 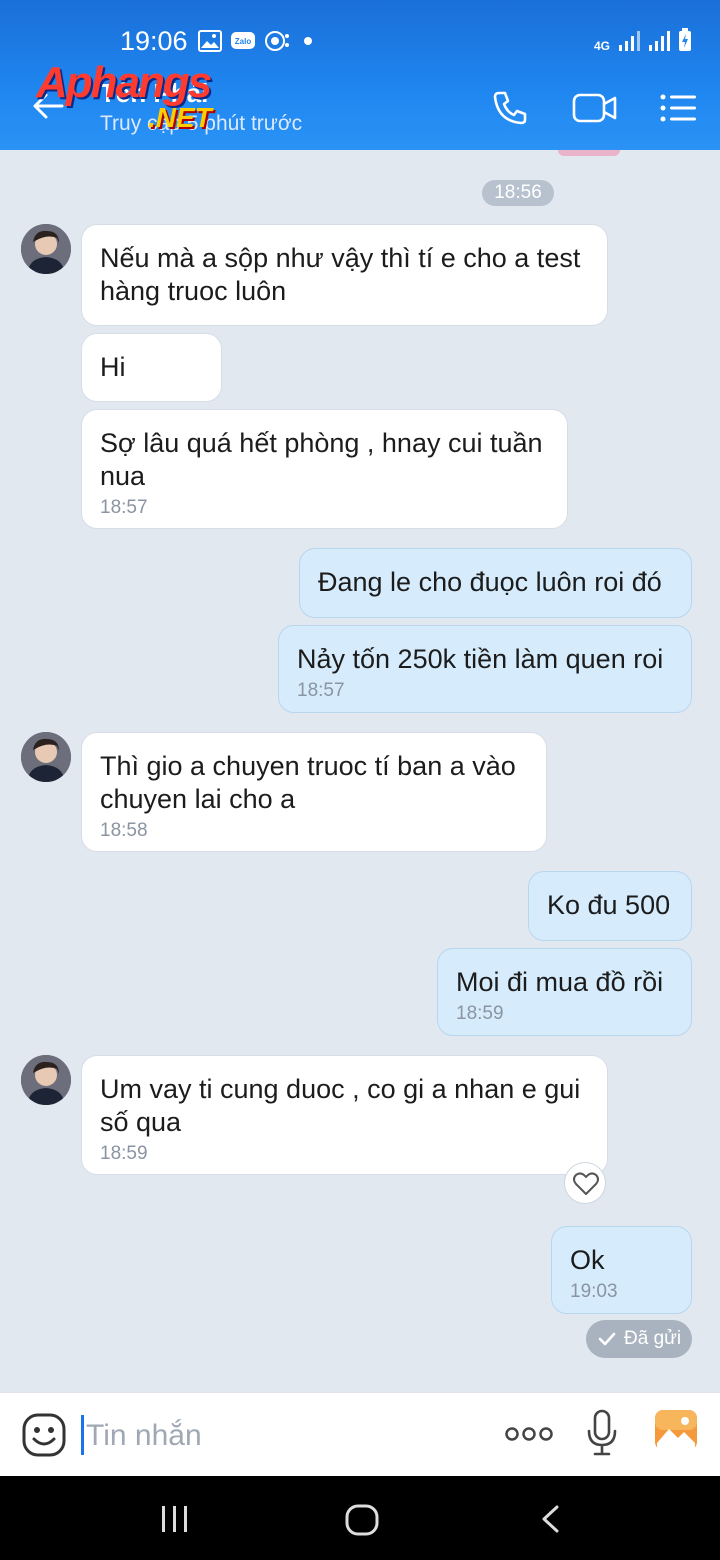 I want to click on react-heart-button, so click(x=585, y=1183).